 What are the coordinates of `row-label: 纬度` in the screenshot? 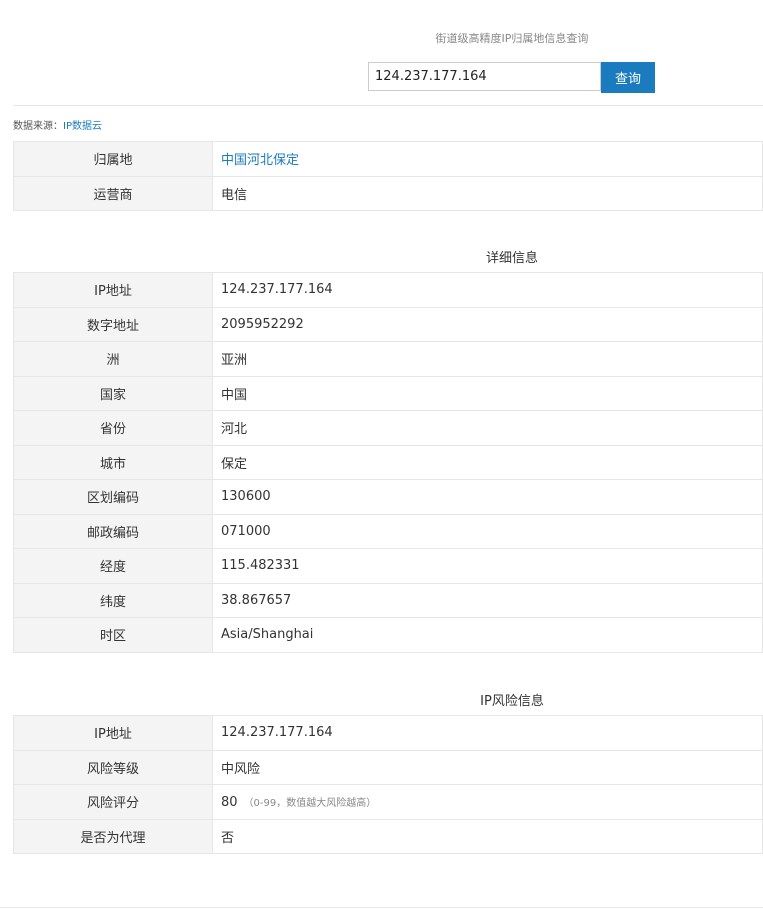 It's located at (113, 600).